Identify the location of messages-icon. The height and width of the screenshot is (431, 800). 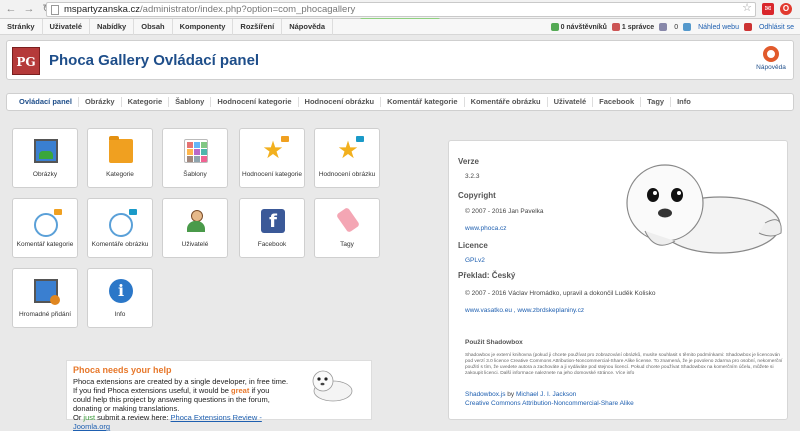
(663, 27).